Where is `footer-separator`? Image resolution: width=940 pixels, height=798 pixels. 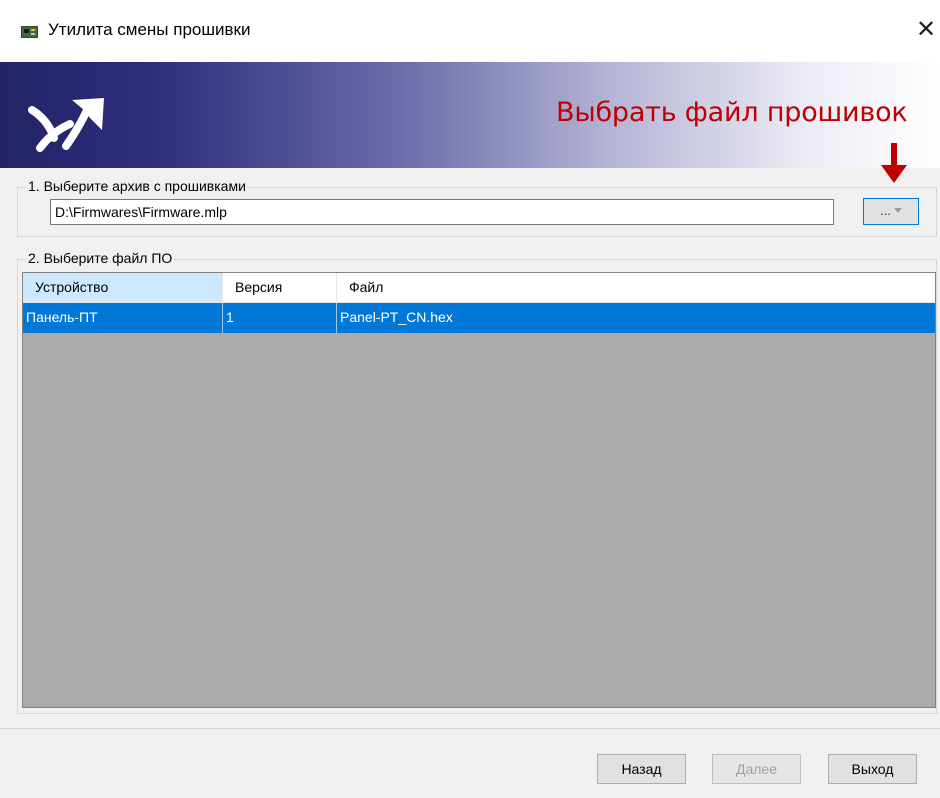
footer-separator is located at coordinates (470, 728).